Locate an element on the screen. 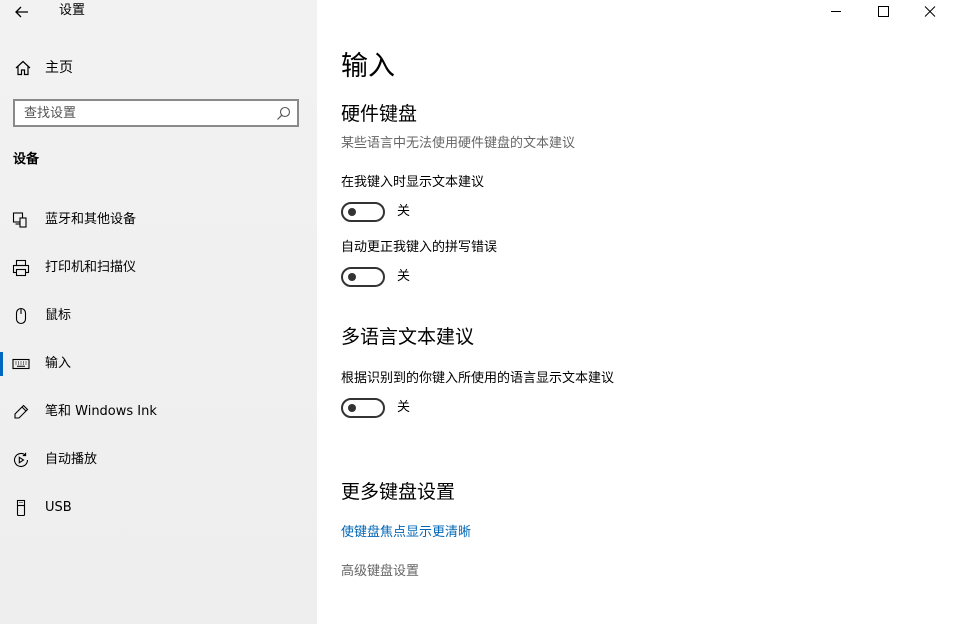  sidebar-item-label: 自动播放 is located at coordinates (71, 459).